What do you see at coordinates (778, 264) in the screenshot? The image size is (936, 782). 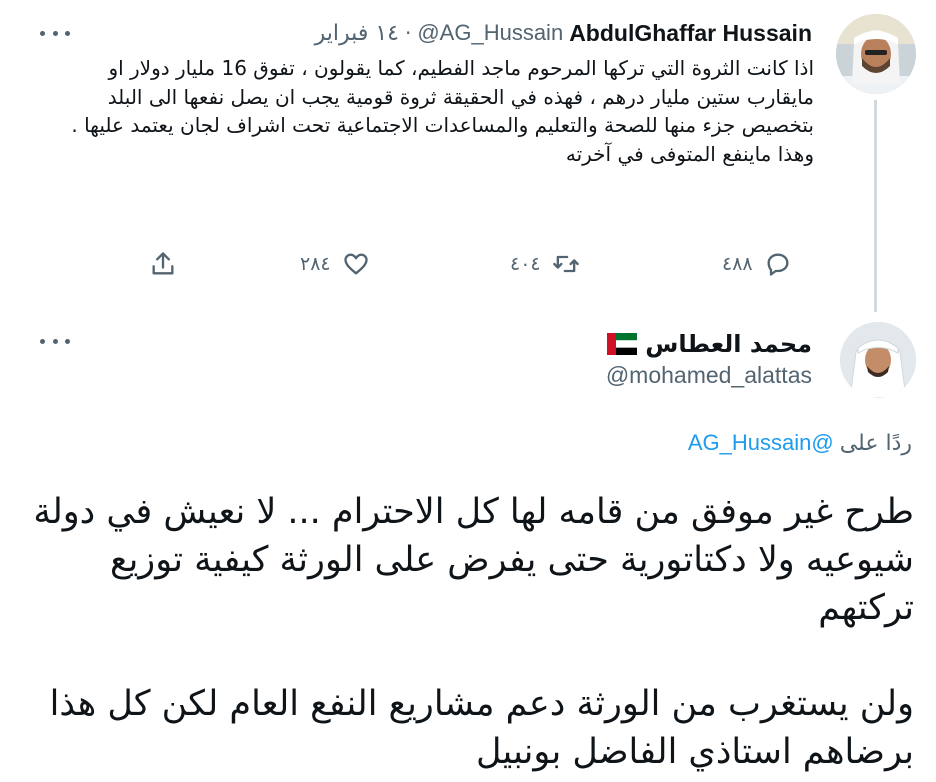 I see `reply-icon` at bounding box center [778, 264].